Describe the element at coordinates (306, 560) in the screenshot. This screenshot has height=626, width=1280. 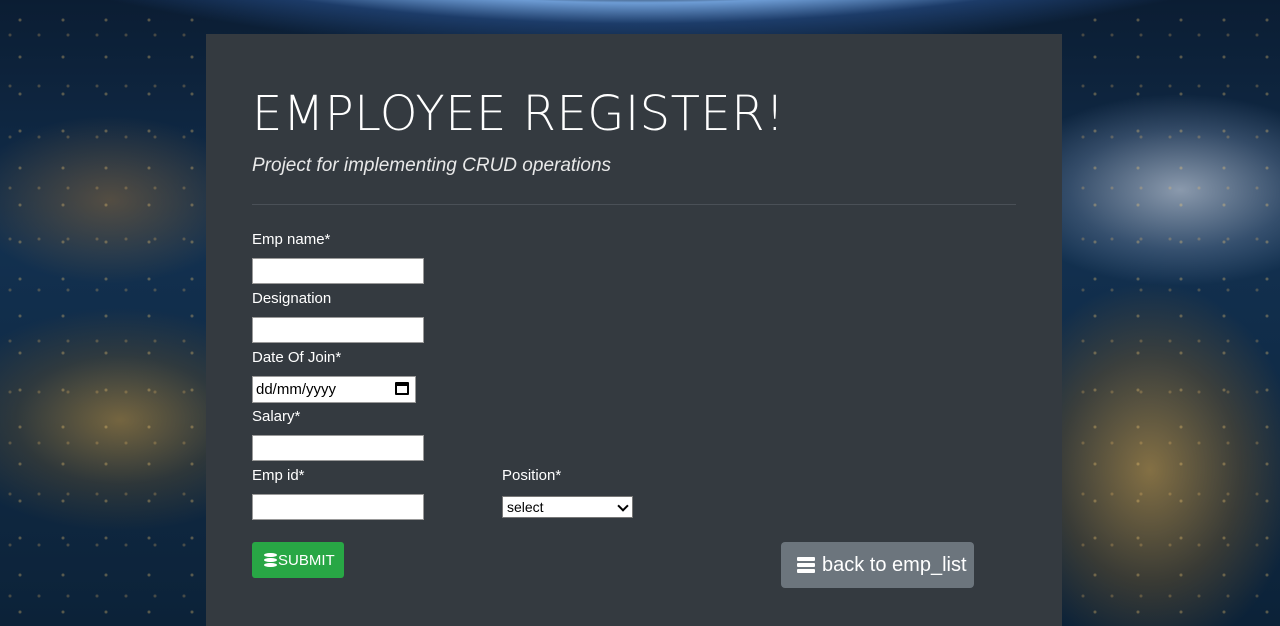
I see `submit-button-label: SUBMIT` at that location.